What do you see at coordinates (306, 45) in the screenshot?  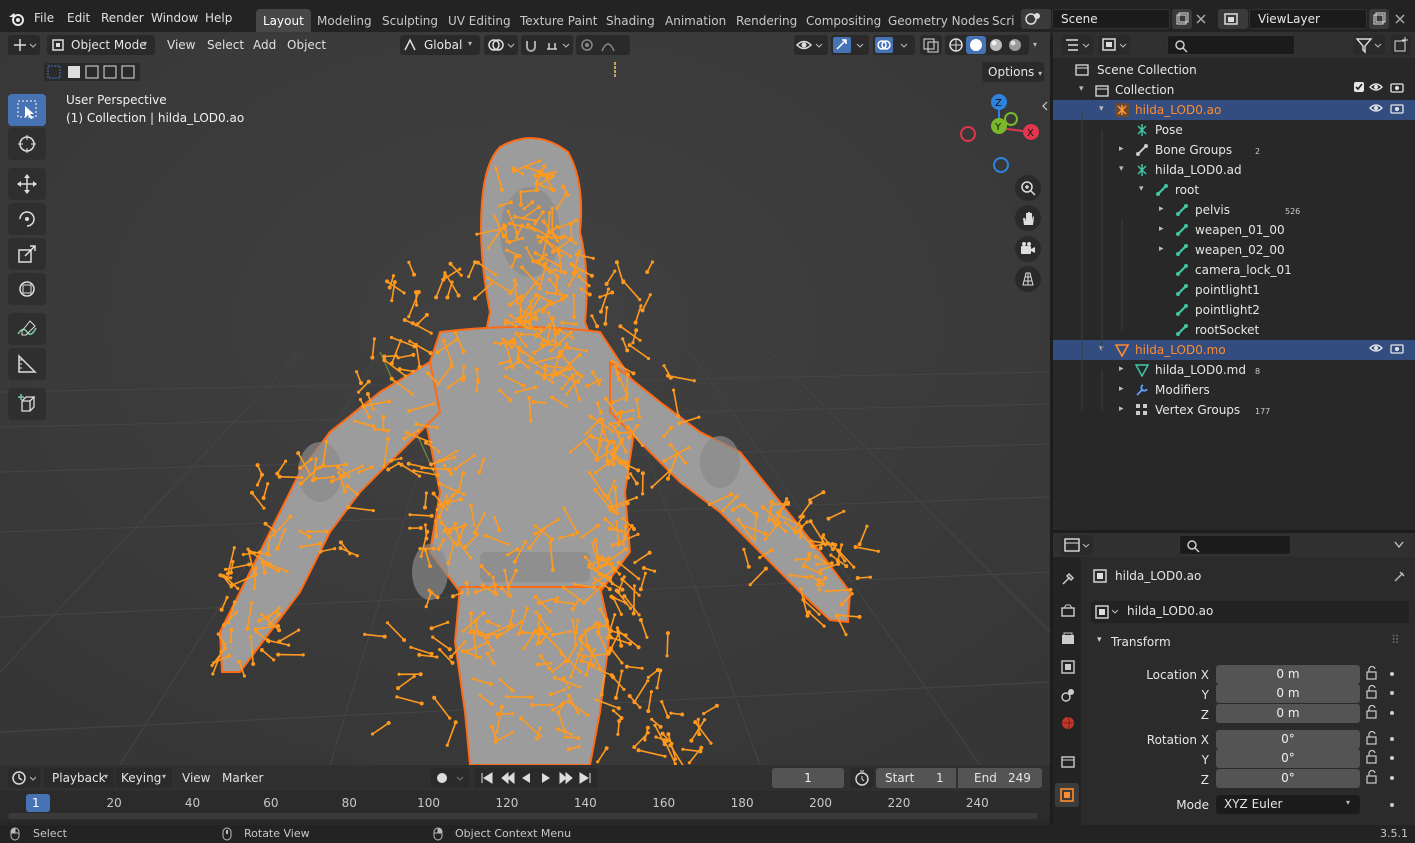 I see `menu-object: Object` at bounding box center [306, 45].